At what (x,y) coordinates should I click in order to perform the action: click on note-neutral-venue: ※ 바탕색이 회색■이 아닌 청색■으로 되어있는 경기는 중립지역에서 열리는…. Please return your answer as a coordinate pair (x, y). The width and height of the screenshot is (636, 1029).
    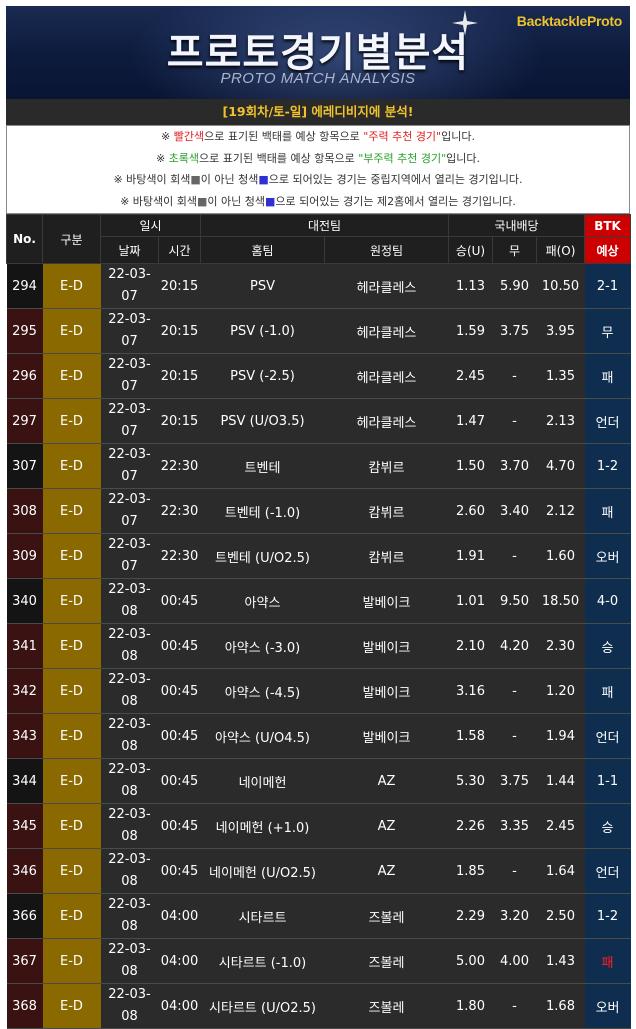
    Looking at the image, I should click on (318, 179).